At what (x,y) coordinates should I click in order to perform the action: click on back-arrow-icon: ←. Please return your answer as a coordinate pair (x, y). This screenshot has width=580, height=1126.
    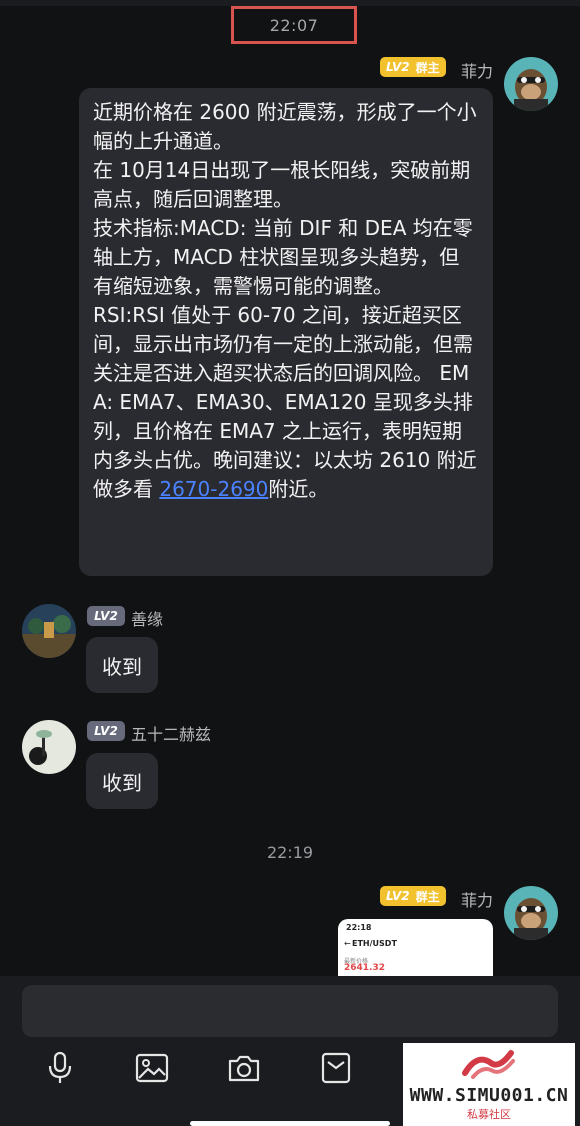
    Looking at the image, I should click on (347, 943).